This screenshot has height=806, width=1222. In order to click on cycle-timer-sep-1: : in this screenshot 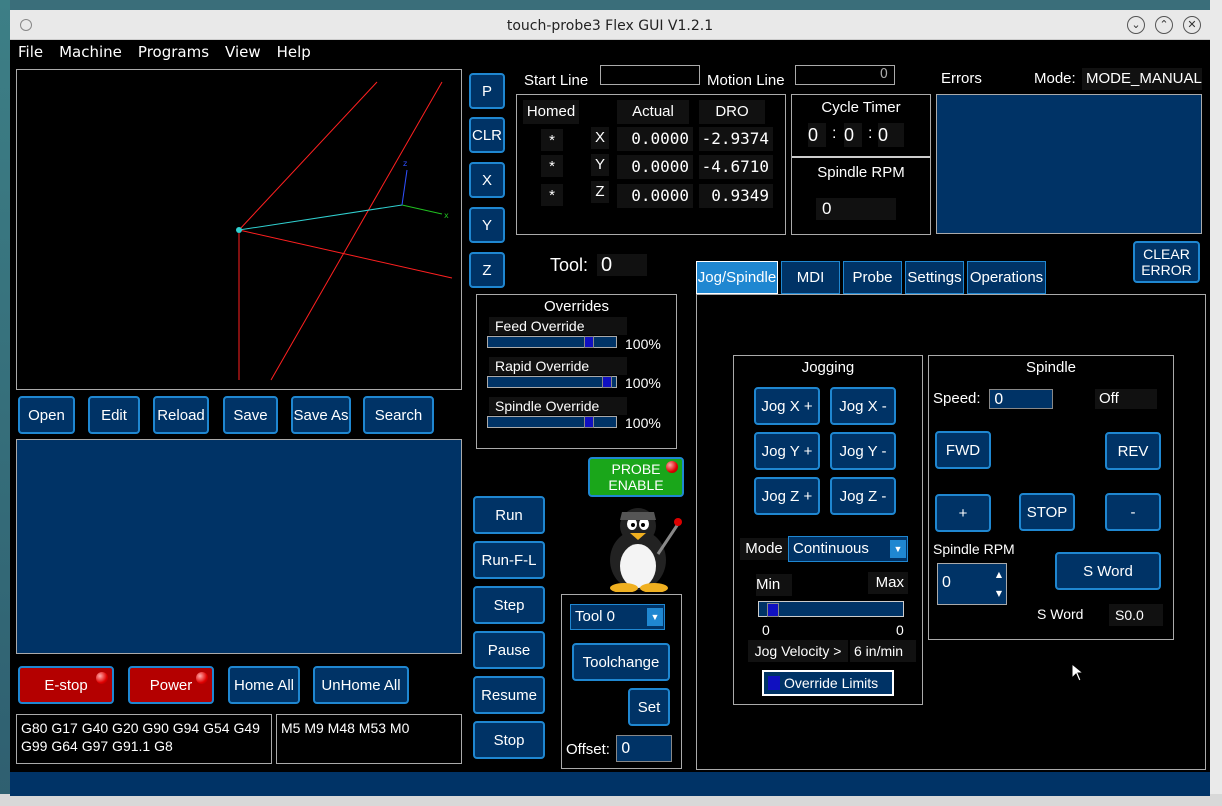, I will do `click(834, 133)`.